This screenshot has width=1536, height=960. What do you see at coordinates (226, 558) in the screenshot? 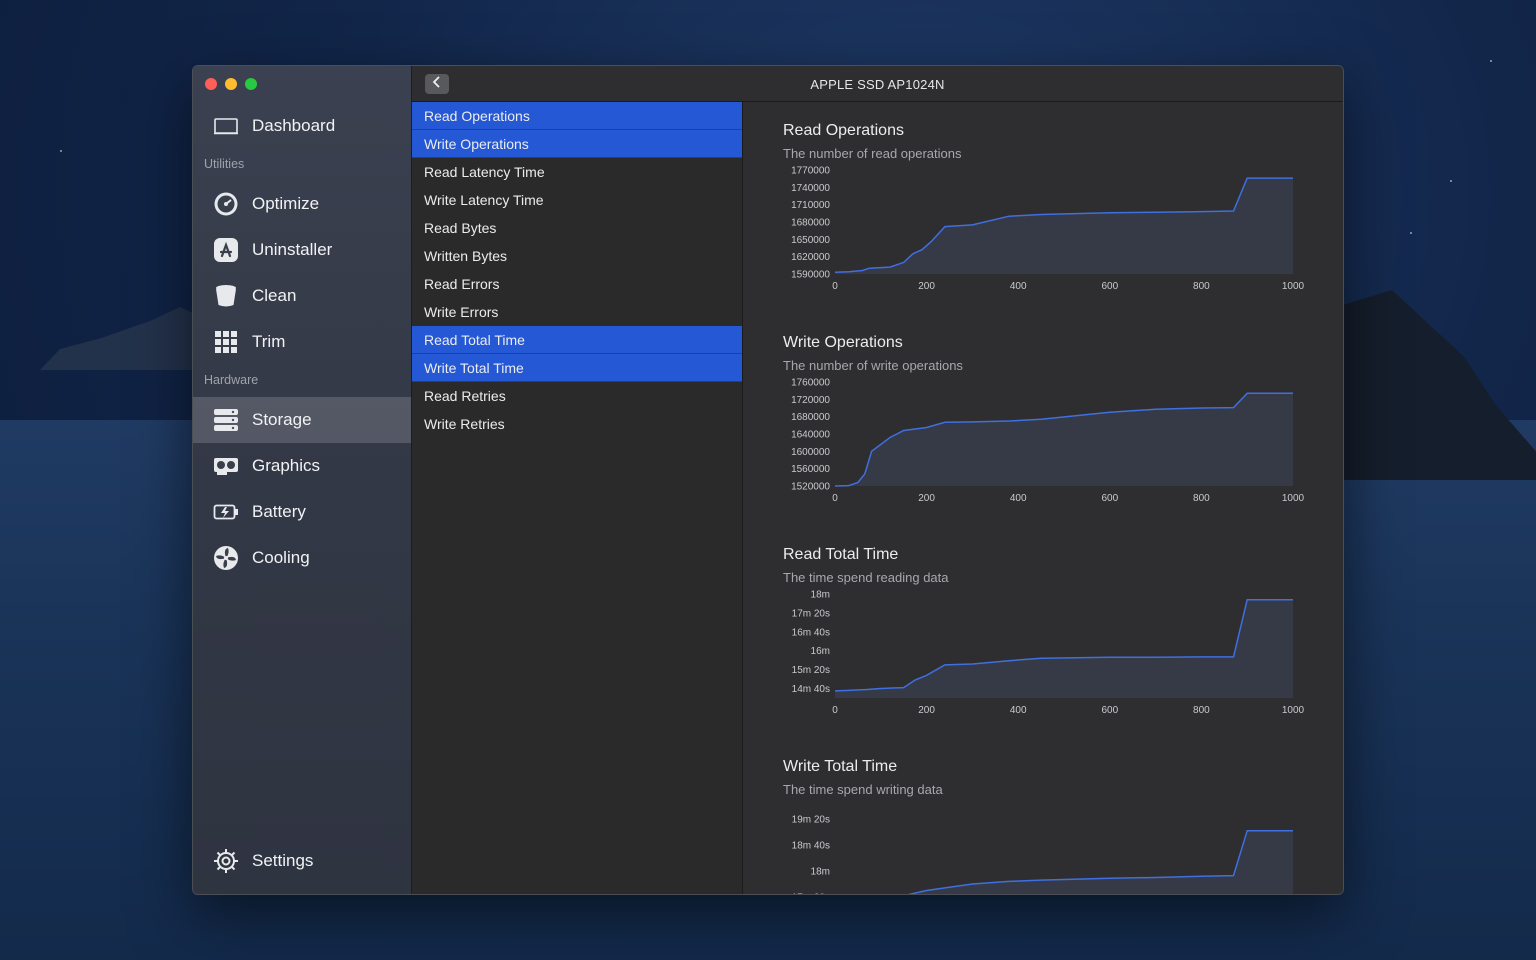
I see `fan-icon` at bounding box center [226, 558].